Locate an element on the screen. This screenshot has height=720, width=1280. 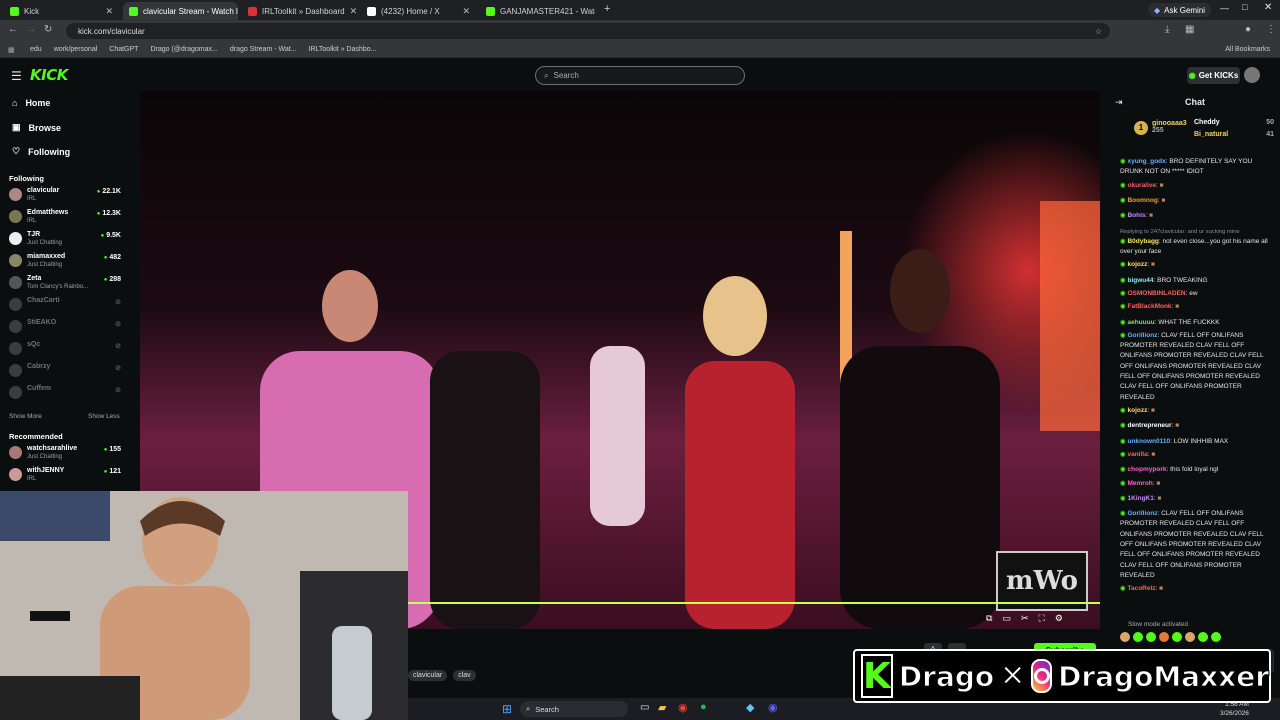
maximize-icon: □ is located at coordinates (1244, 7).